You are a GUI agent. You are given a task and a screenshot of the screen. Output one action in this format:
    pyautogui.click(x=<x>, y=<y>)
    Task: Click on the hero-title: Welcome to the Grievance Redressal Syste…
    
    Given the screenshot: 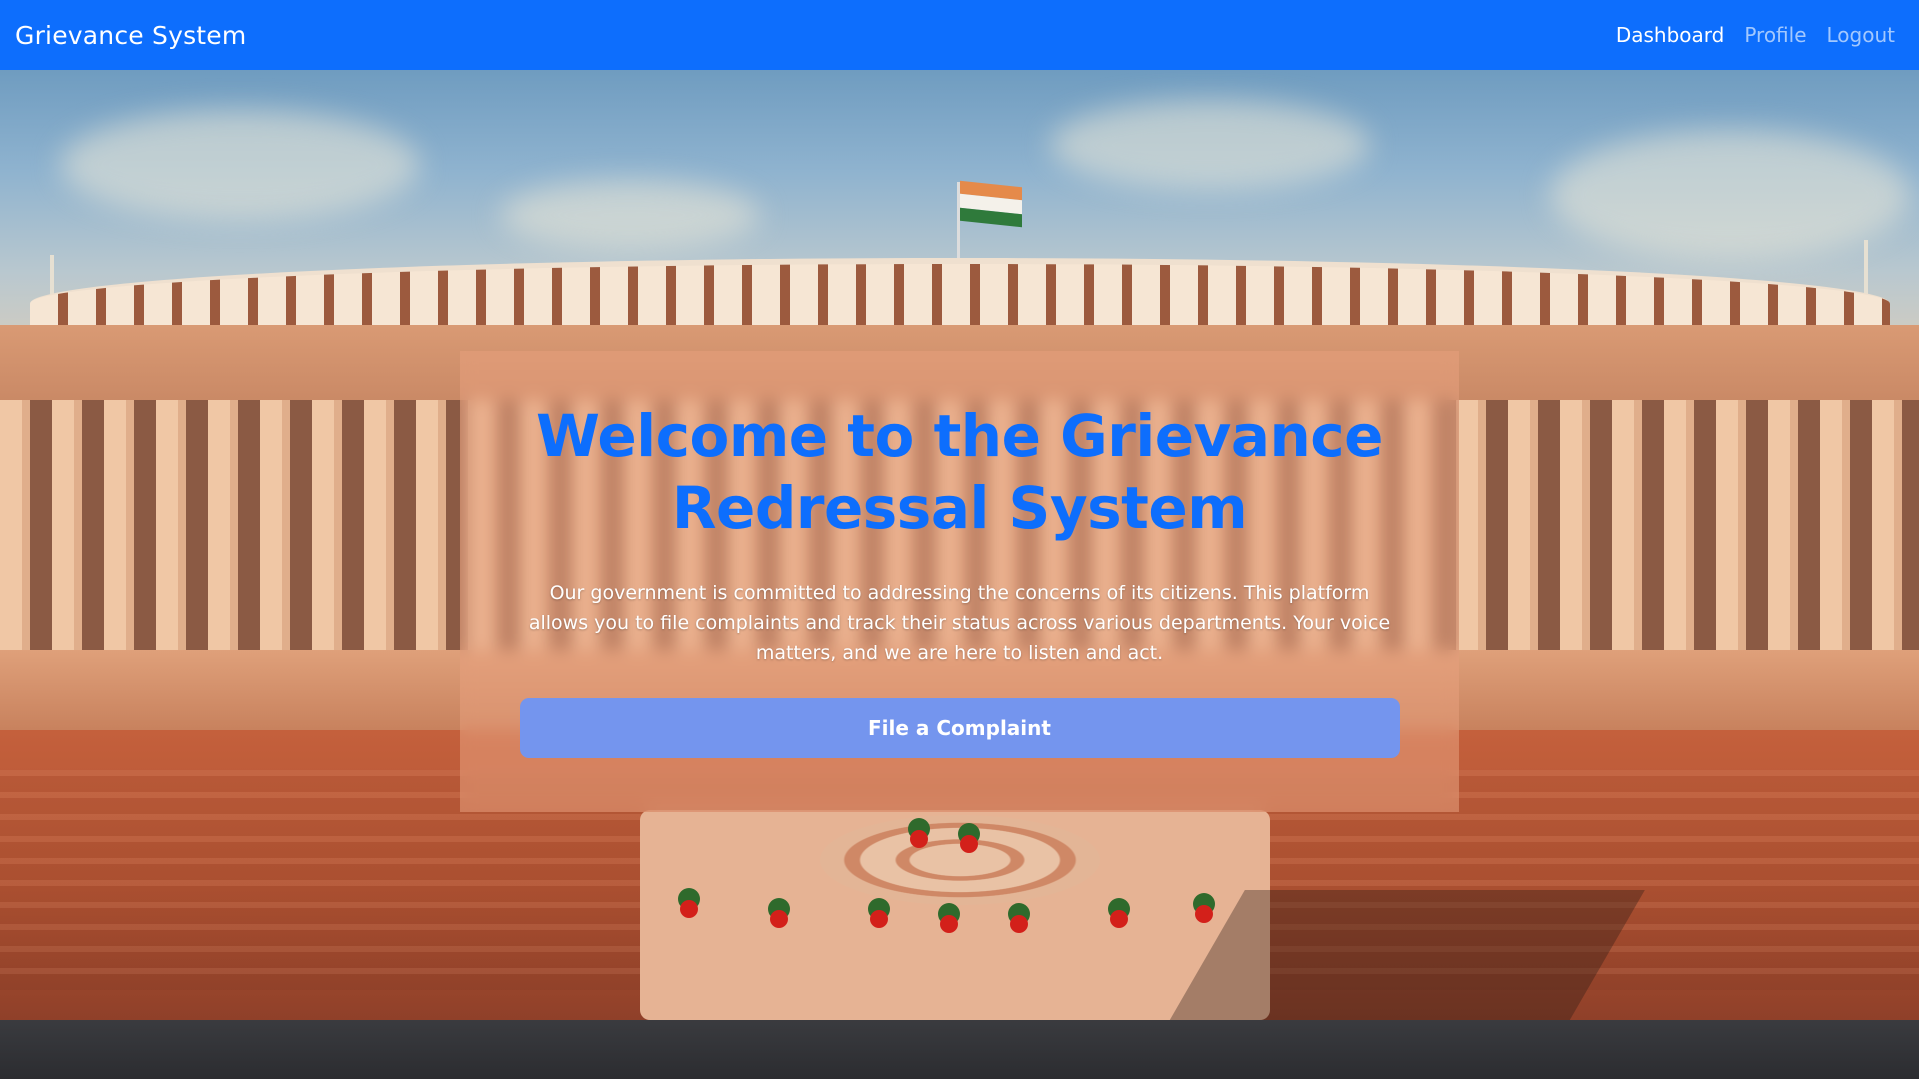 What is the action you would take?
    pyautogui.click(x=959, y=472)
    